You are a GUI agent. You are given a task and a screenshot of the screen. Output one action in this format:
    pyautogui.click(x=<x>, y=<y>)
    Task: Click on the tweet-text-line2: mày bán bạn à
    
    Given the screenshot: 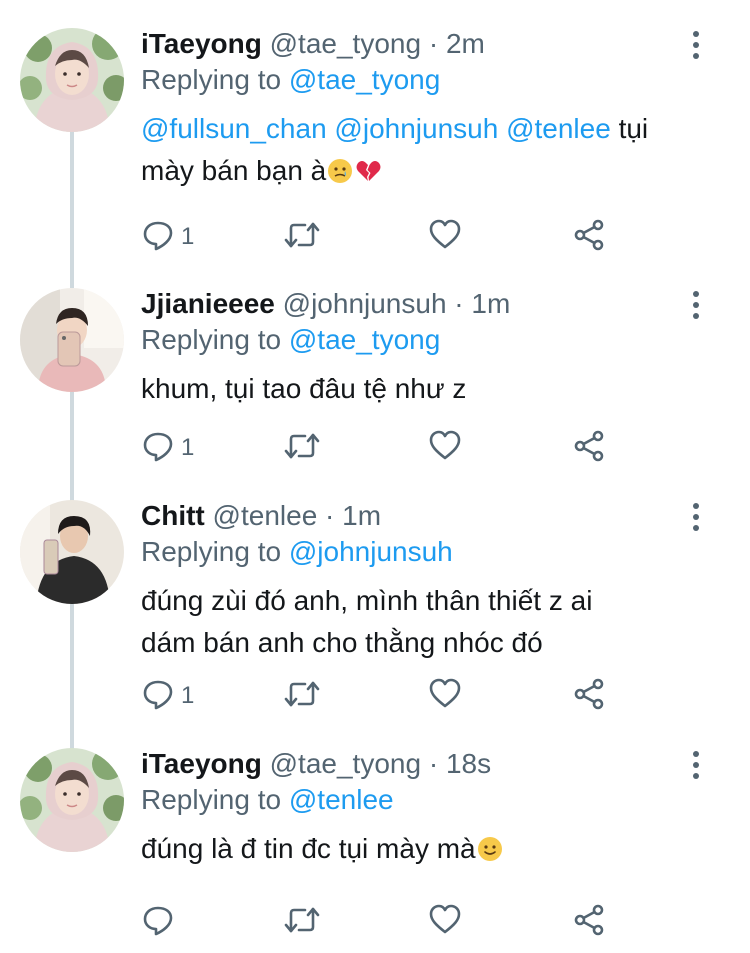 What is the action you would take?
    pyautogui.click(x=234, y=170)
    